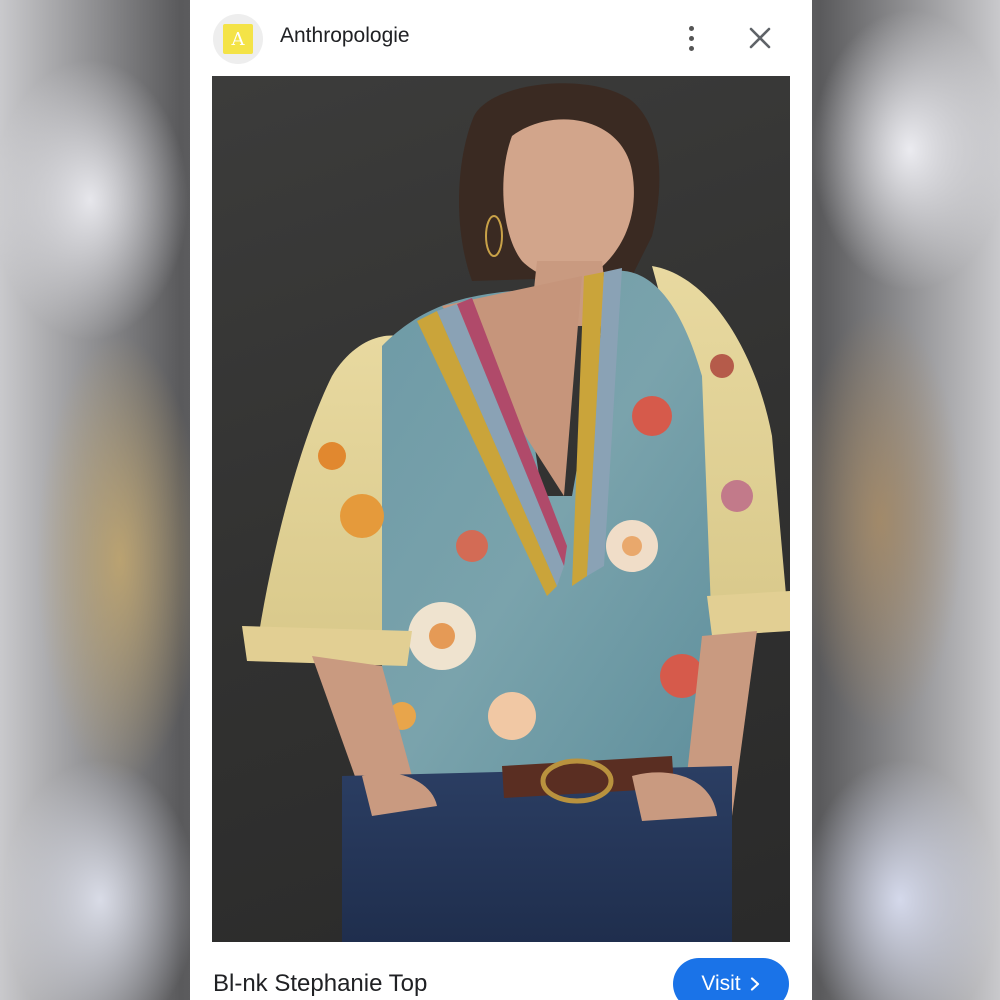  I want to click on brand-logo-initial: A, so click(238, 39).